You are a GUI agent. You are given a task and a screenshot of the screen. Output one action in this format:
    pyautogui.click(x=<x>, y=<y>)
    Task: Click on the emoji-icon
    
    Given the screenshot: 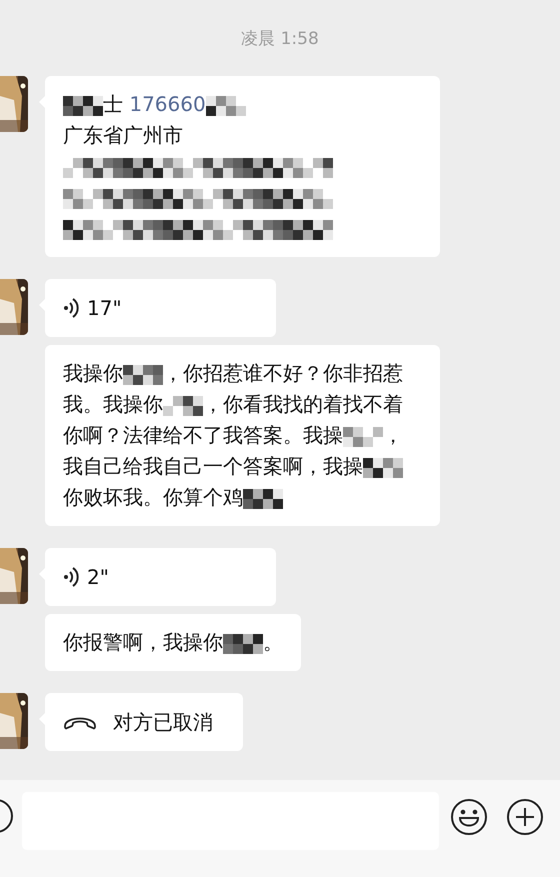 What is the action you would take?
    pyautogui.click(x=469, y=817)
    